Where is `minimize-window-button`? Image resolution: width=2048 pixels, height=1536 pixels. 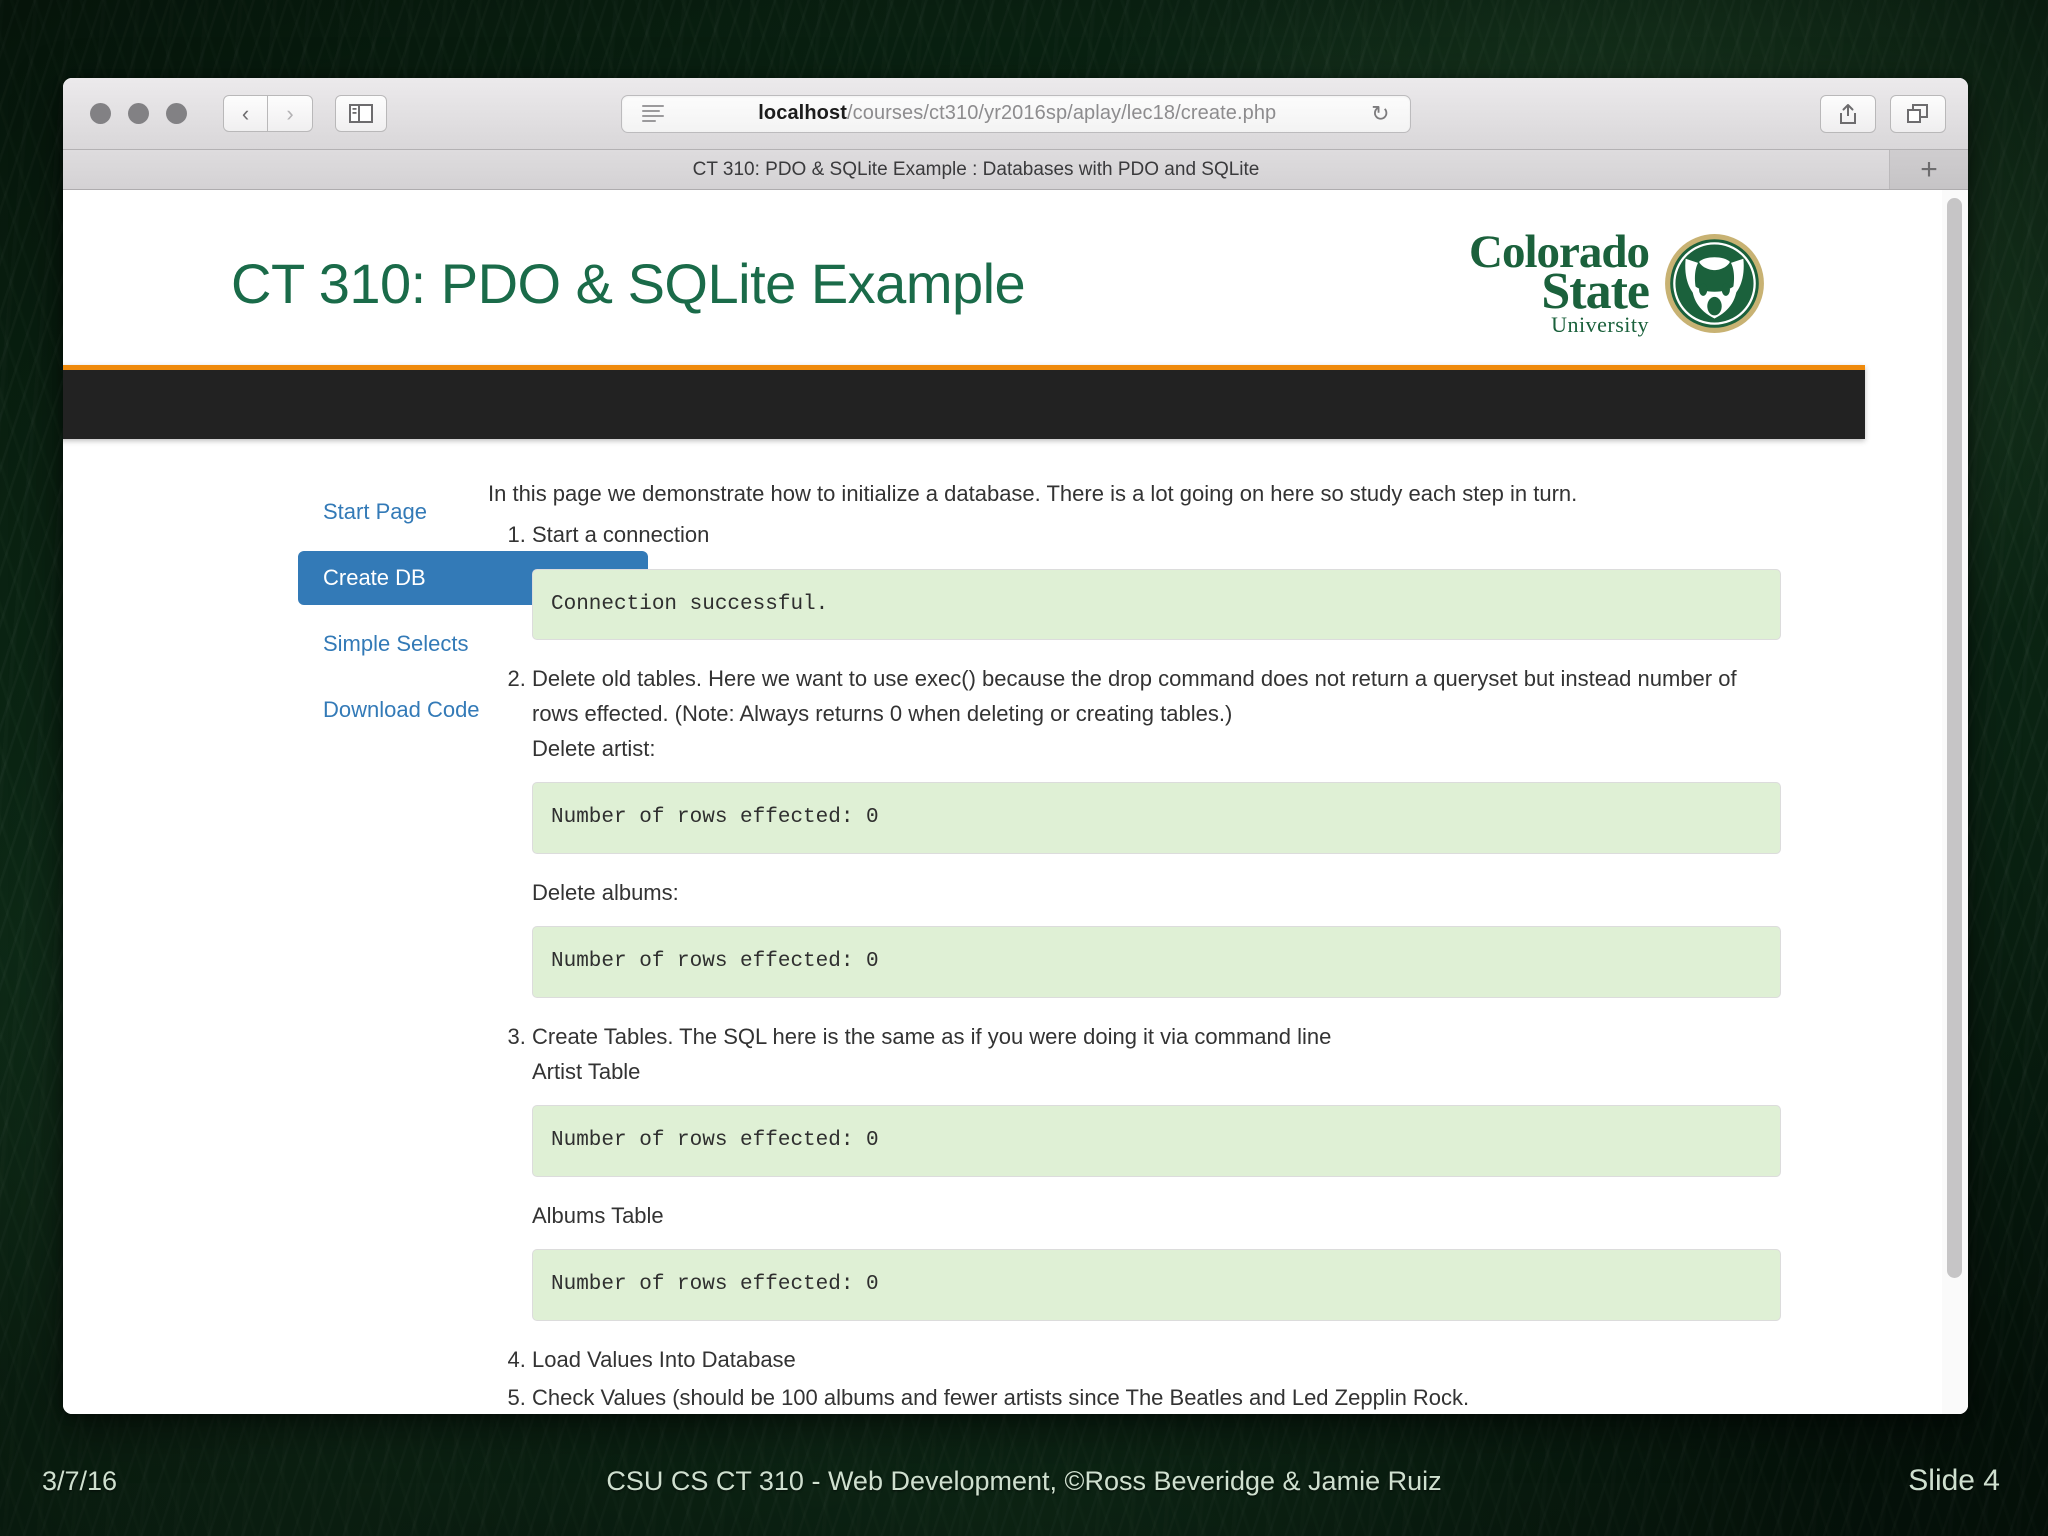
minimize-window-button is located at coordinates (138, 113).